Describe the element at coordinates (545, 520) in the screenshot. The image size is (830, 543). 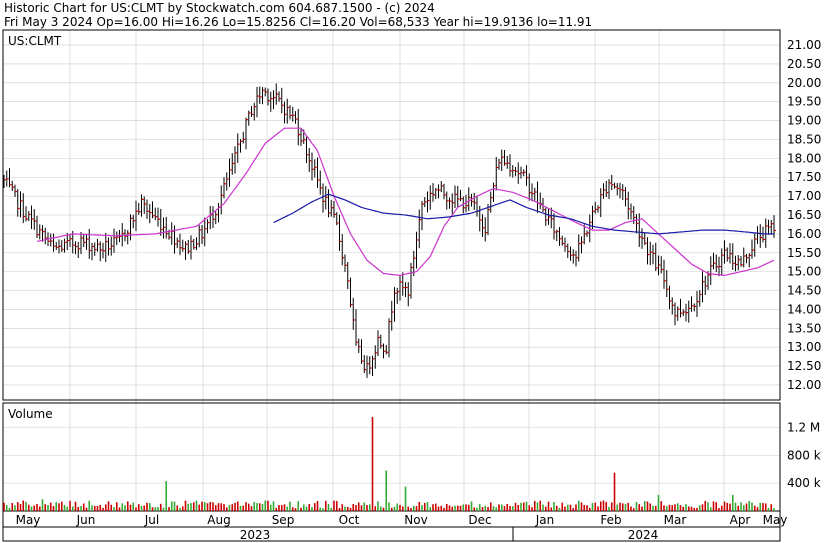
I see `month-label: Jan` at that location.